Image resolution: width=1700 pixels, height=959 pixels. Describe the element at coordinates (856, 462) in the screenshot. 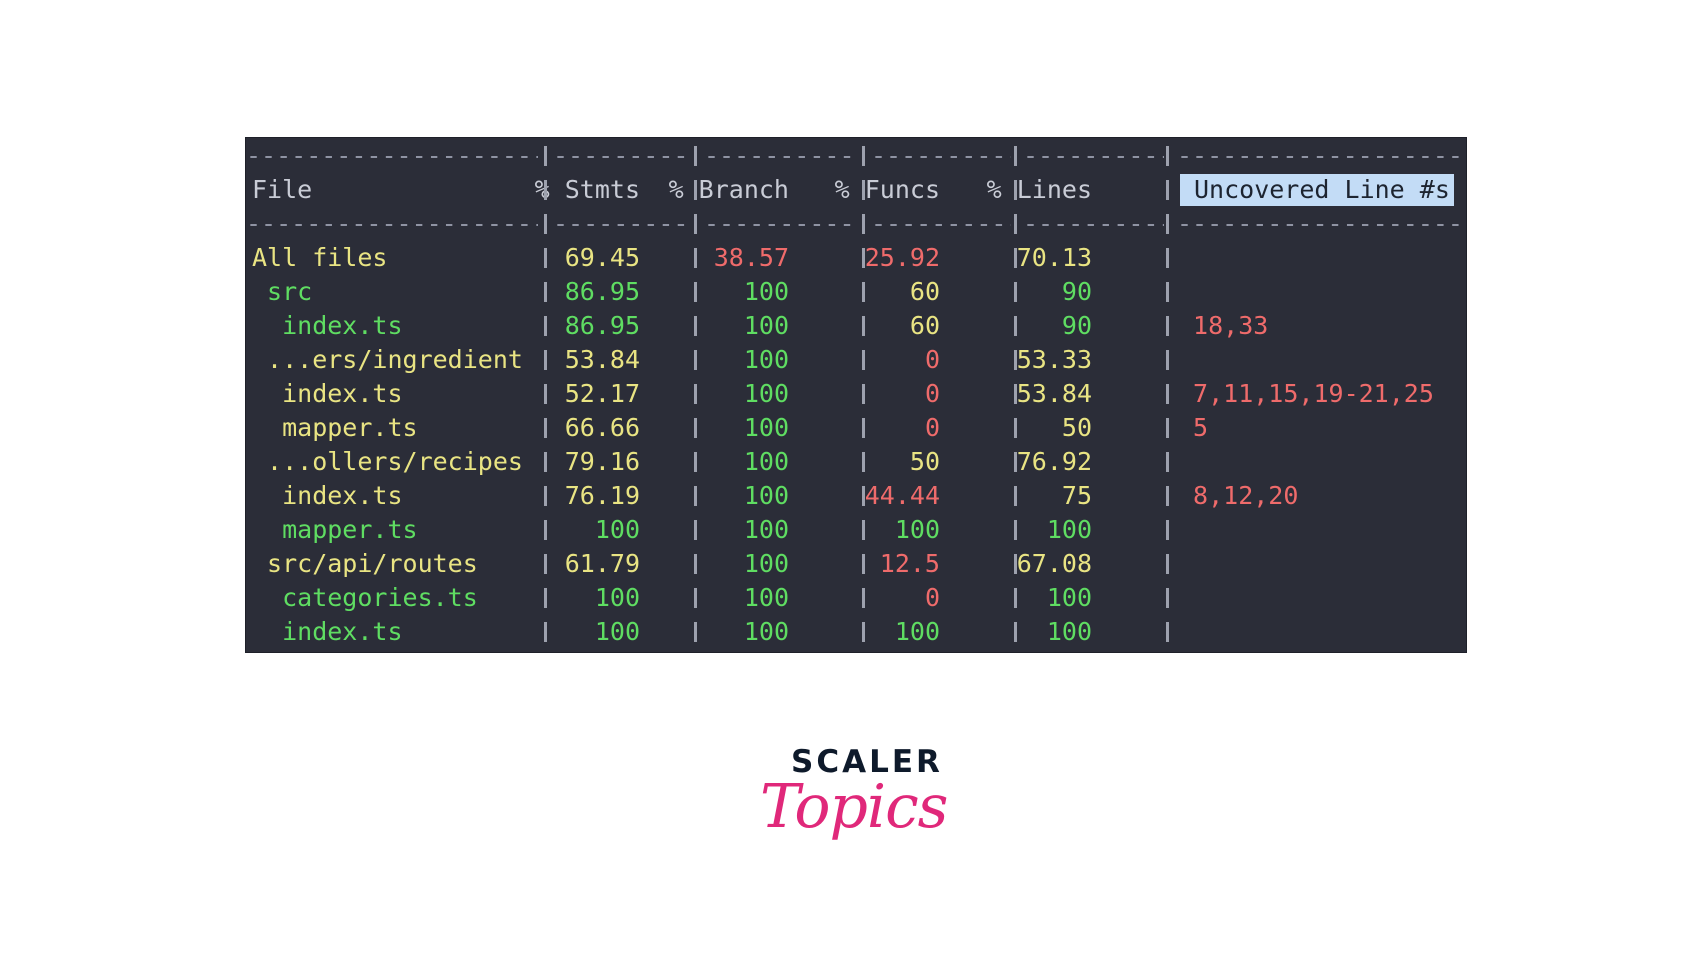

I see `table-row: ...ollers/recipes 79.16 100 50 76.92` at that location.